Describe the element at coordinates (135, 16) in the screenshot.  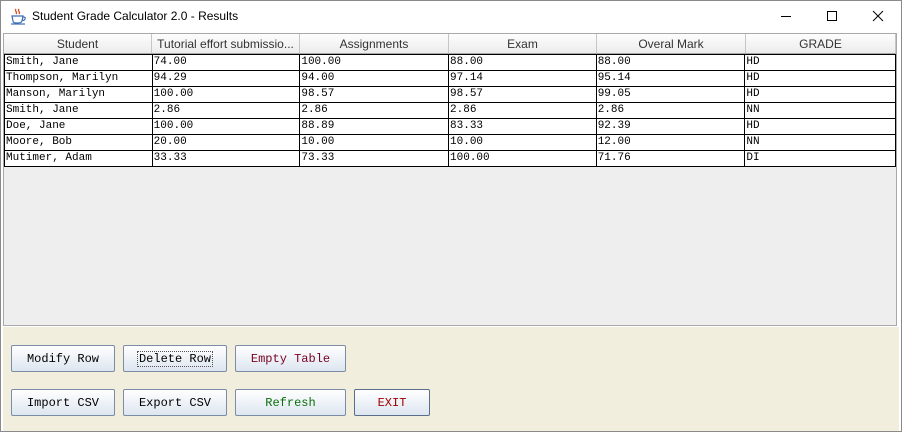
I see `window-title: Student Grade Calculator 2.0 - Results` at that location.